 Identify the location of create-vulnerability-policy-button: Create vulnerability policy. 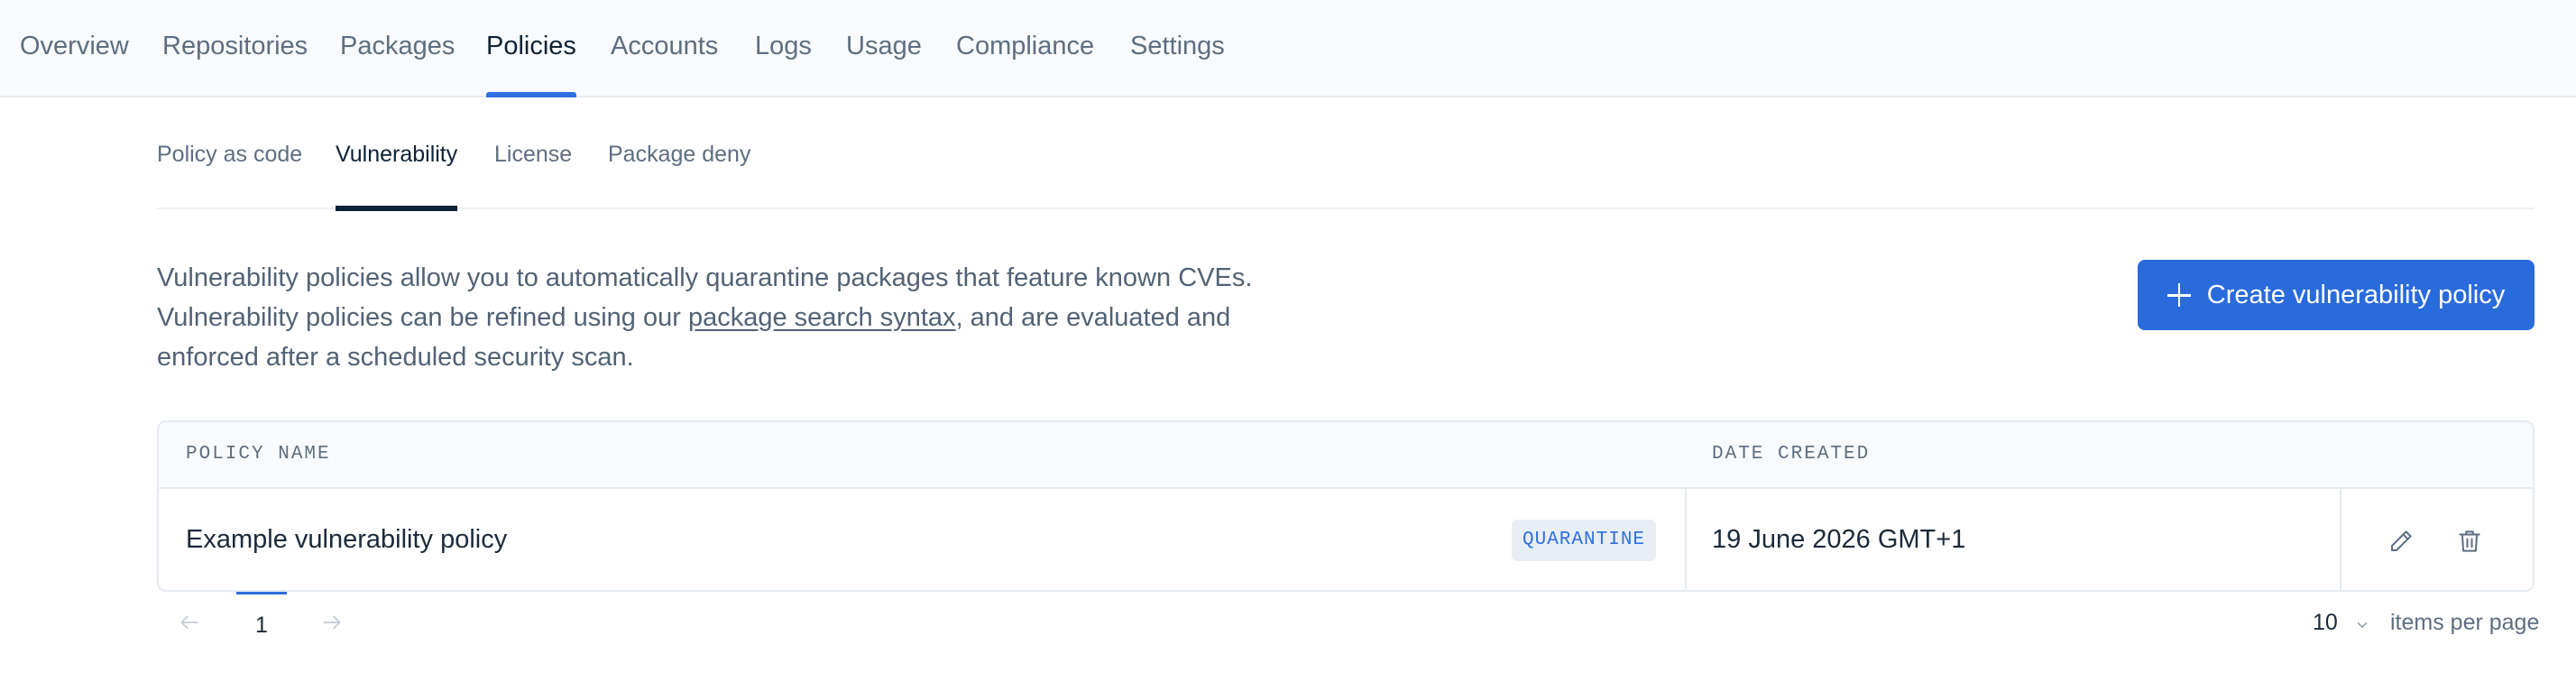
(2336, 295).